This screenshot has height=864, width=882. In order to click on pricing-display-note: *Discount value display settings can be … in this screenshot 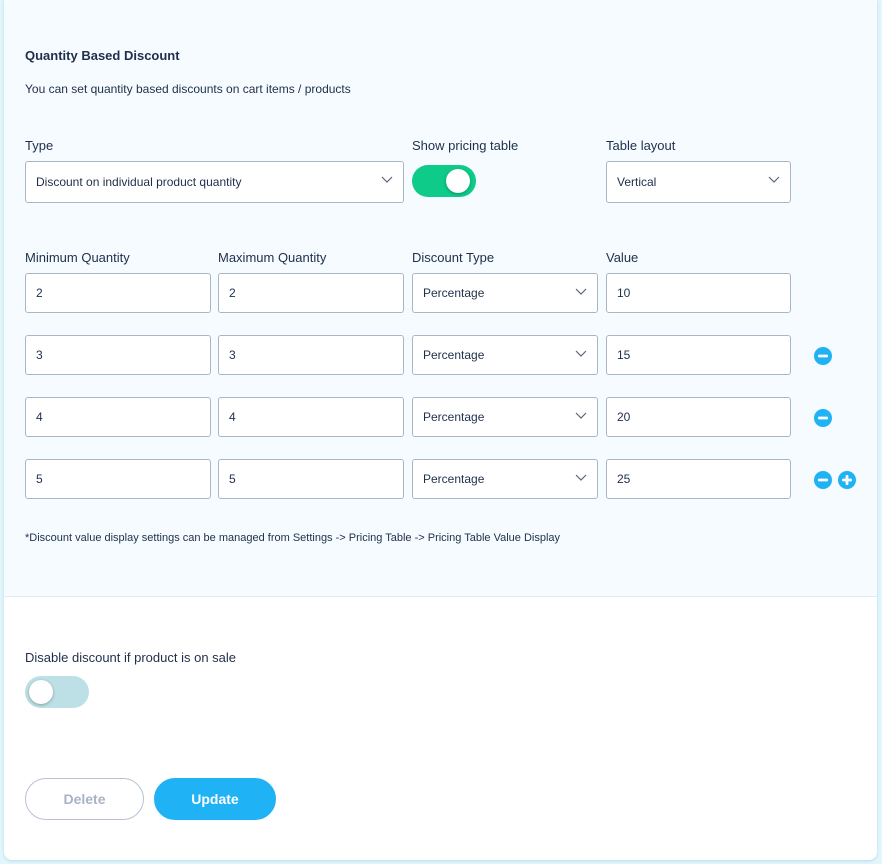, I will do `click(293, 538)`.